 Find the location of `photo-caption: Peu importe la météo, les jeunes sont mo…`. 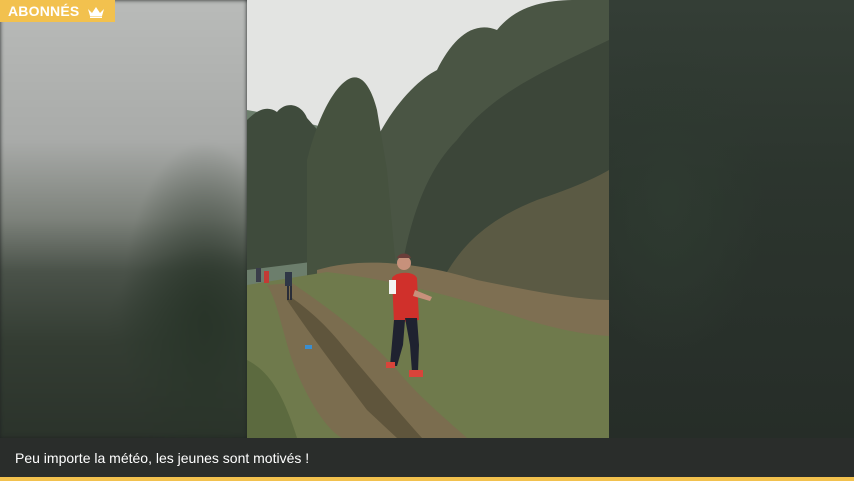

photo-caption: Peu importe la météo, les jeunes sont mo… is located at coordinates (162, 457).